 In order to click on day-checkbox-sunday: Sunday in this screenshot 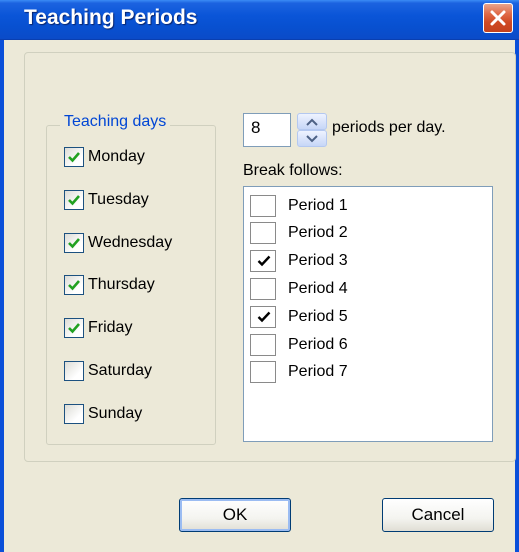, I will do `click(103, 414)`.